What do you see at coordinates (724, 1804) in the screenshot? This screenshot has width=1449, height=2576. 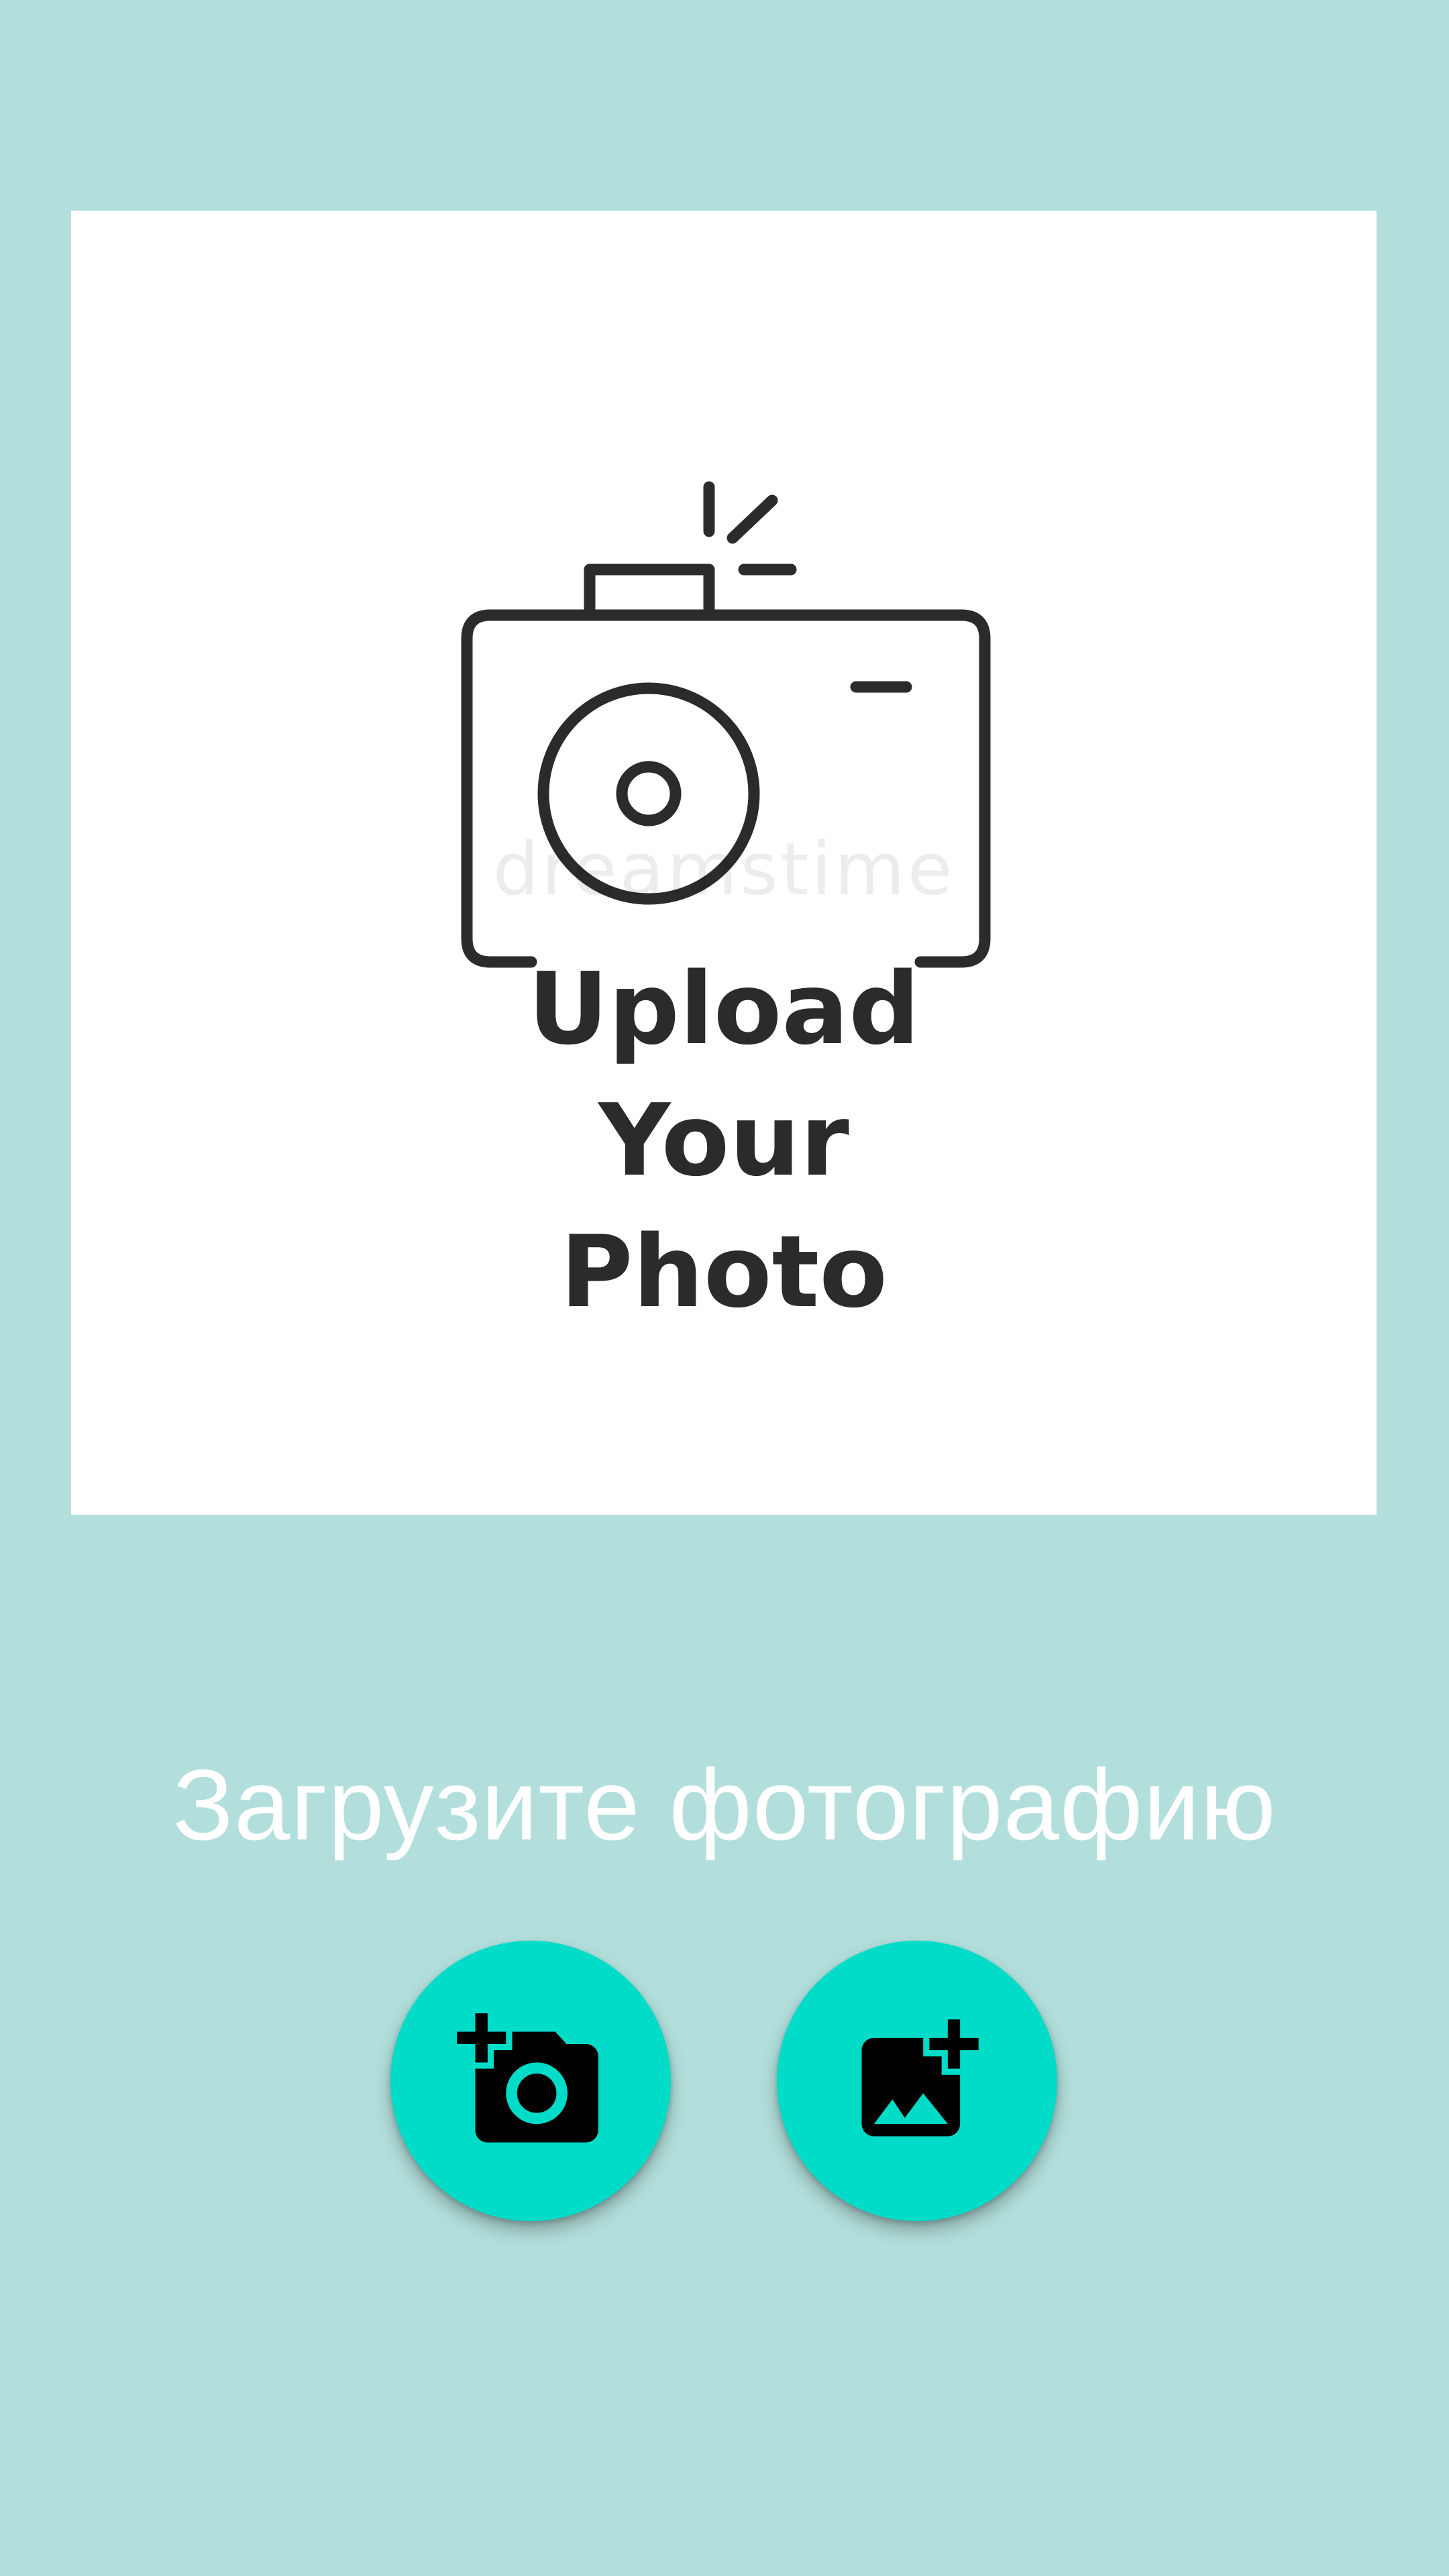 I see `upload-prompt-text: Загрузите фотографию` at bounding box center [724, 1804].